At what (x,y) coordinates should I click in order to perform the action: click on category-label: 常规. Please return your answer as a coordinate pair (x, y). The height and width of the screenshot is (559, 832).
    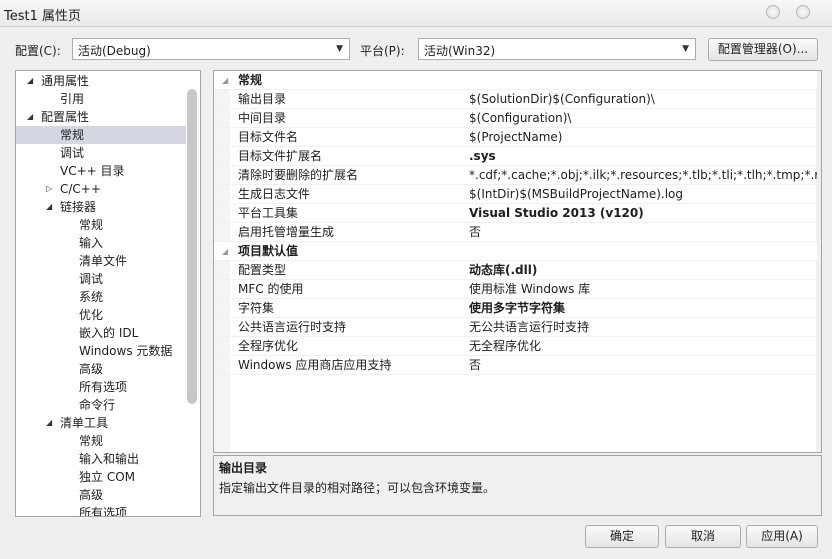
    Looking at the image, I should click on (250, 80).